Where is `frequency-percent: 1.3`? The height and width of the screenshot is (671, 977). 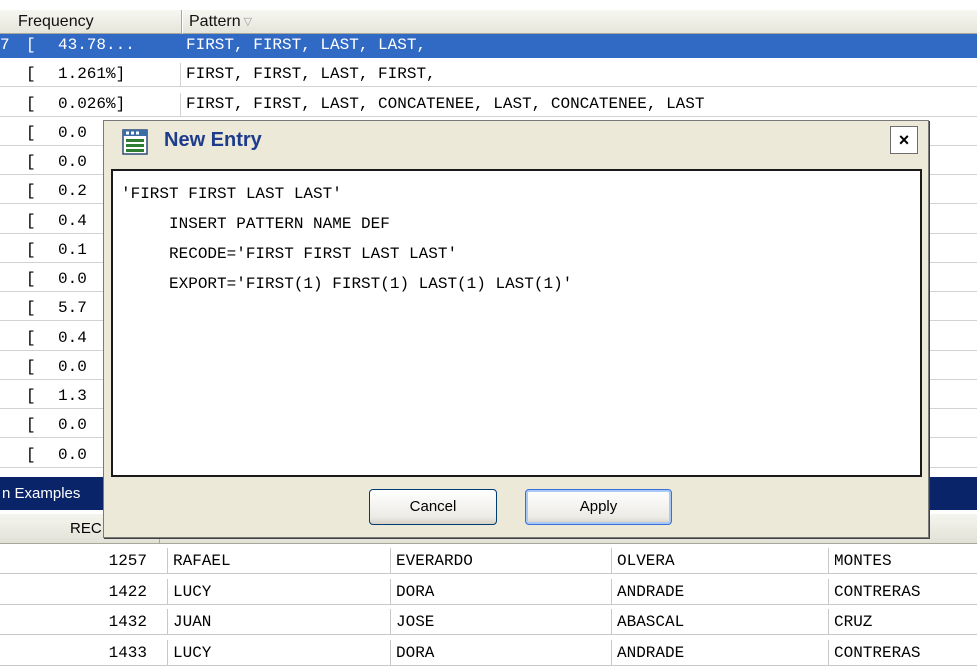 frequency-percent: 1.3 is located at coordinates (72, 396).